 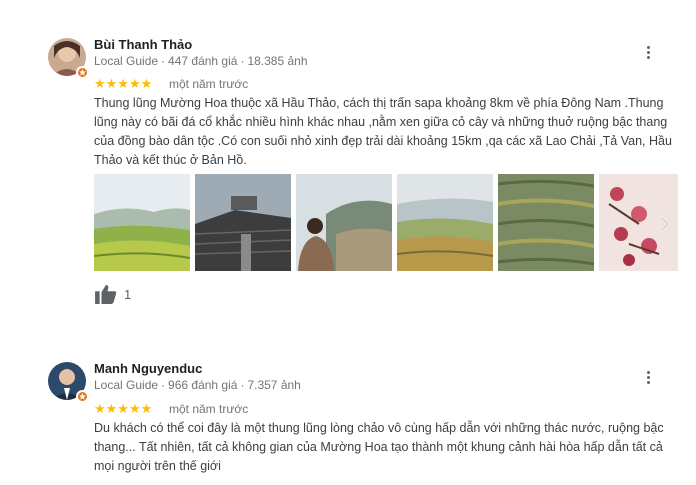 I want to click on reviewer-meta: Local Guide · 966 đánh giá · 7.357 ảnh, so click(x=197, y=385).